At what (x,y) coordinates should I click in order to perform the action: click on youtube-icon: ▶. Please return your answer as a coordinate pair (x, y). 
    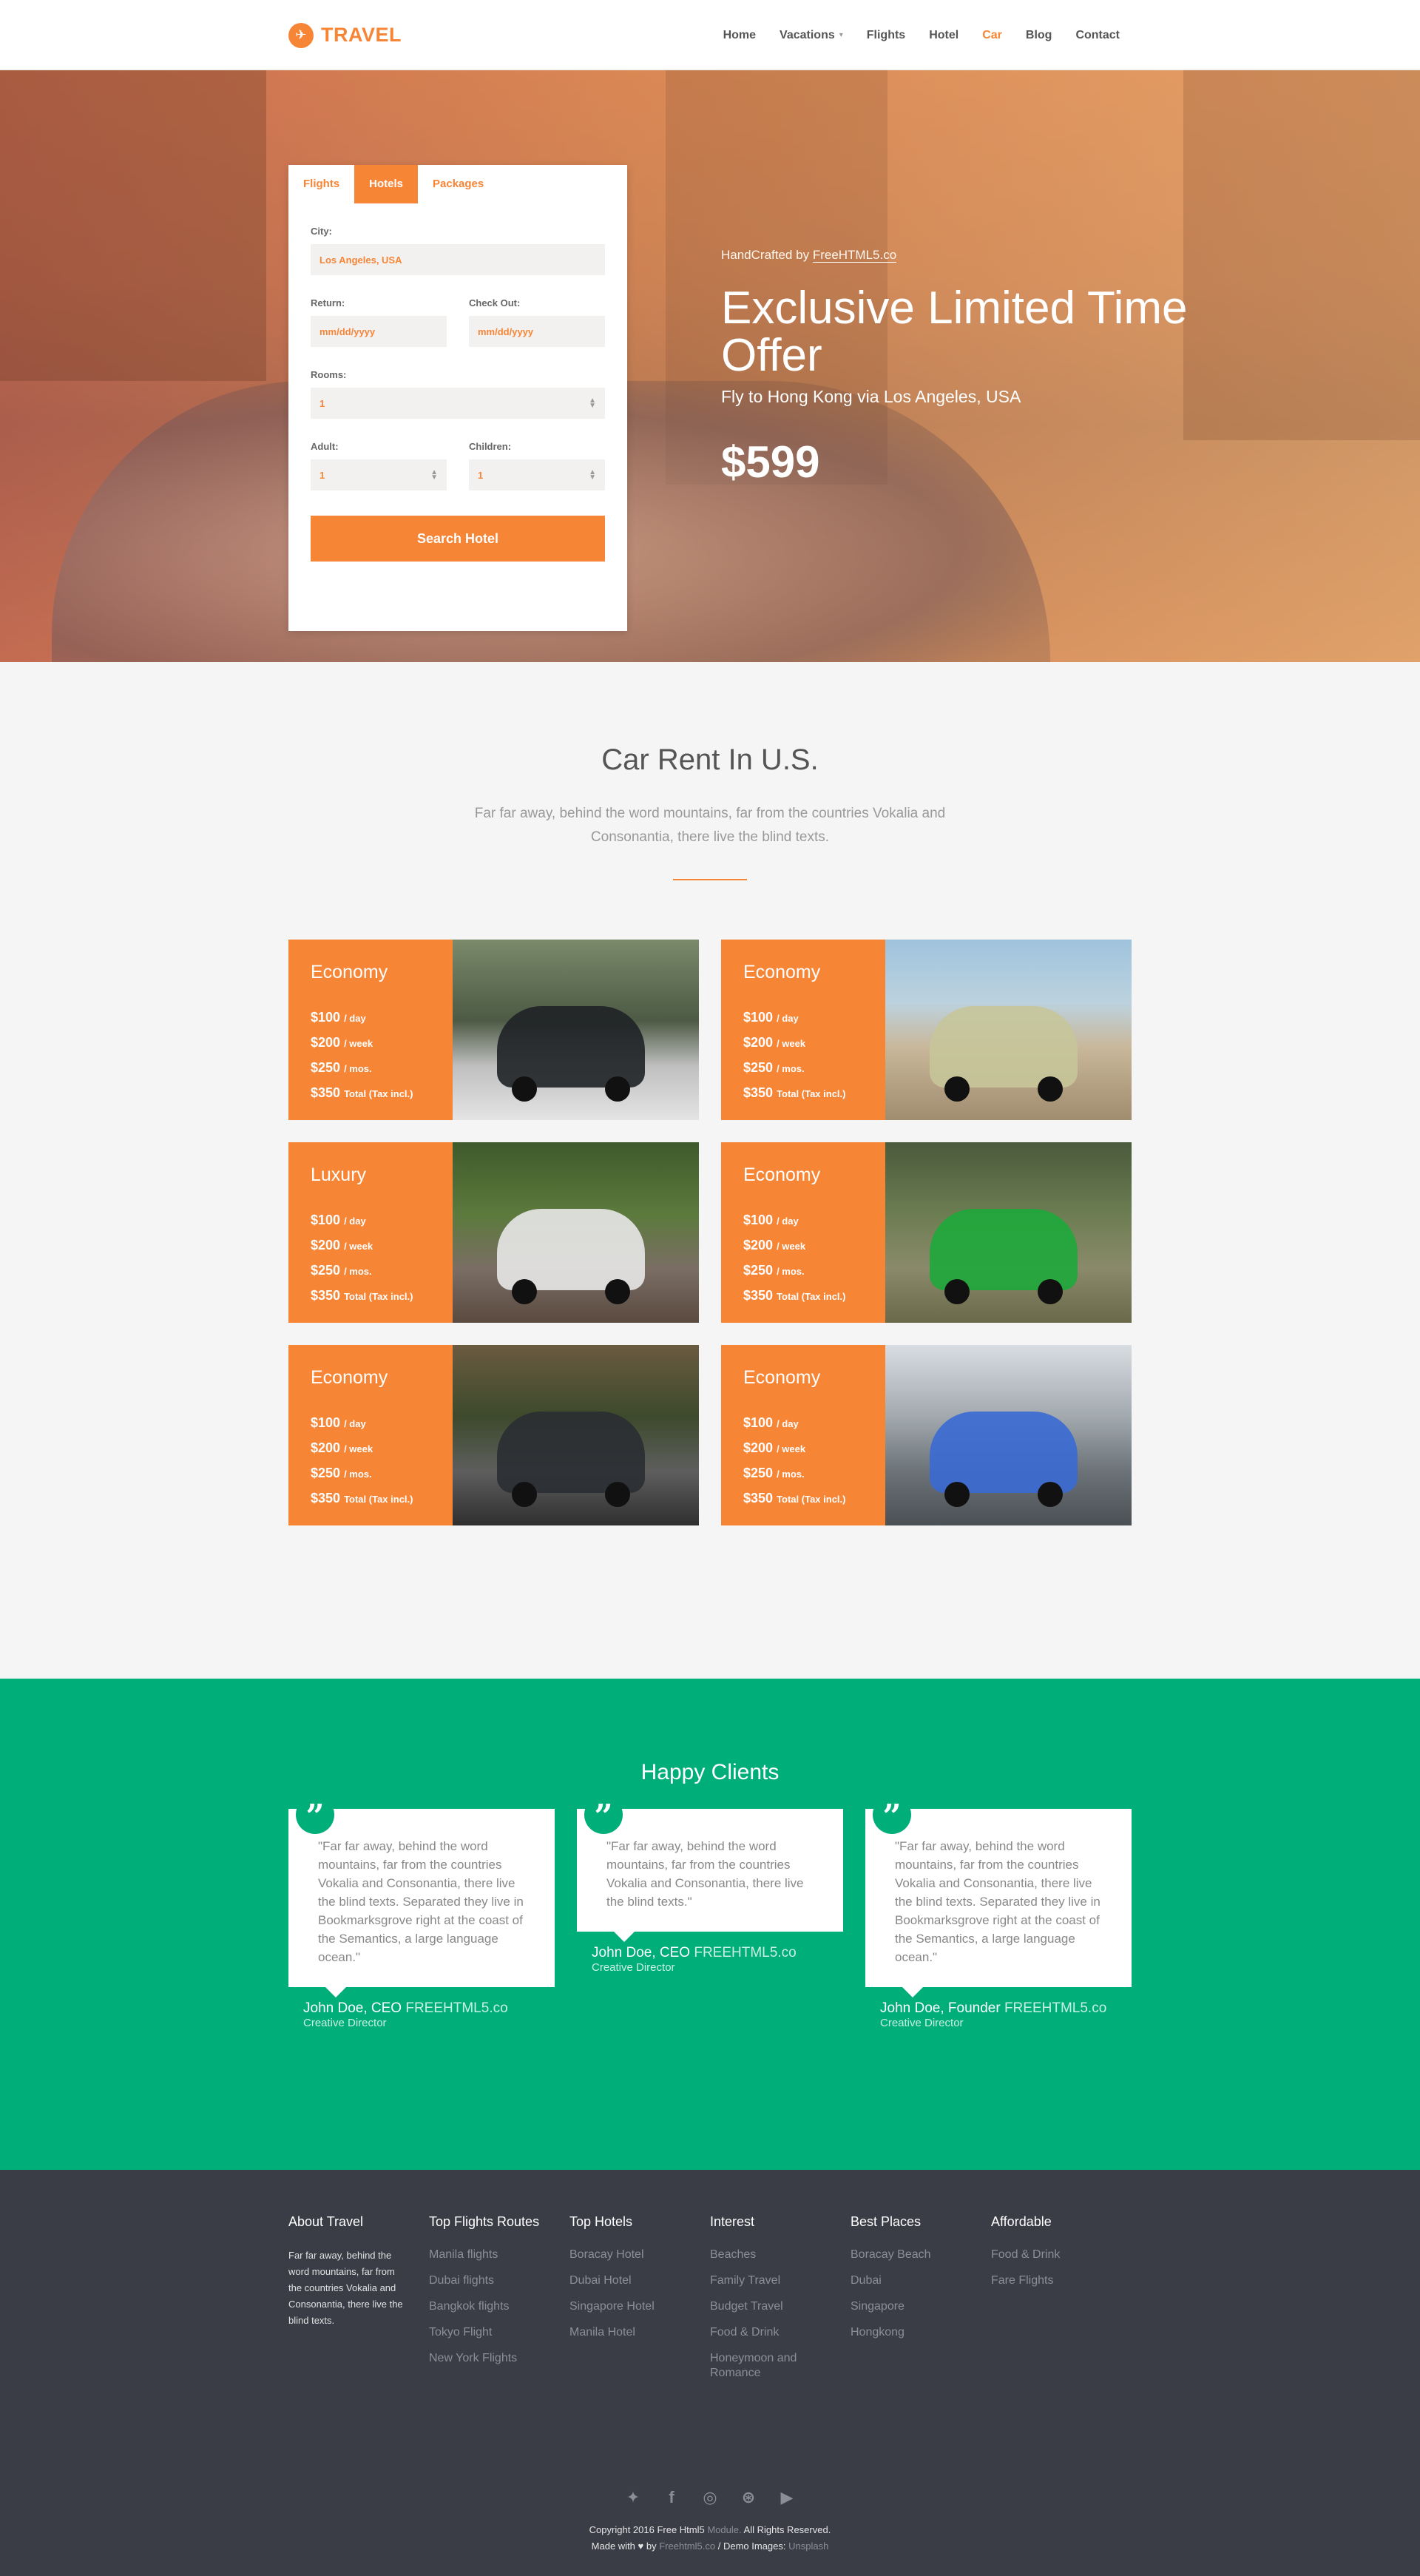
    Looking at the image, I should click on (787, 2497).